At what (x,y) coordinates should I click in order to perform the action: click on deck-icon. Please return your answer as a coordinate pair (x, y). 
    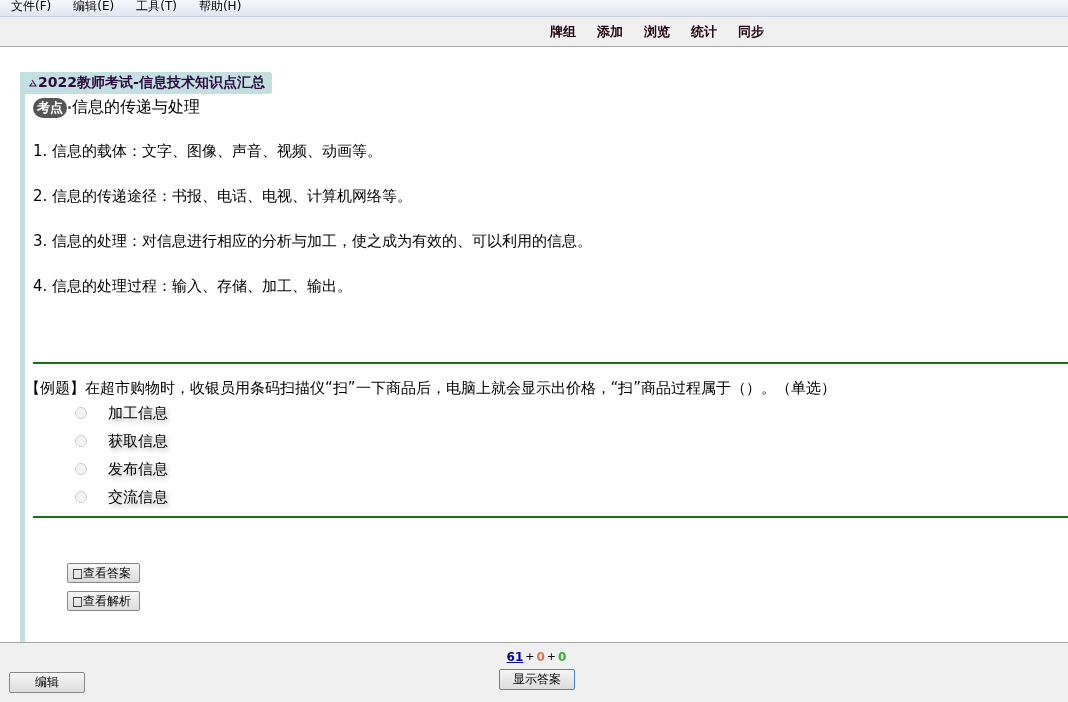
    Looking at the image, I should click on (32, 83).